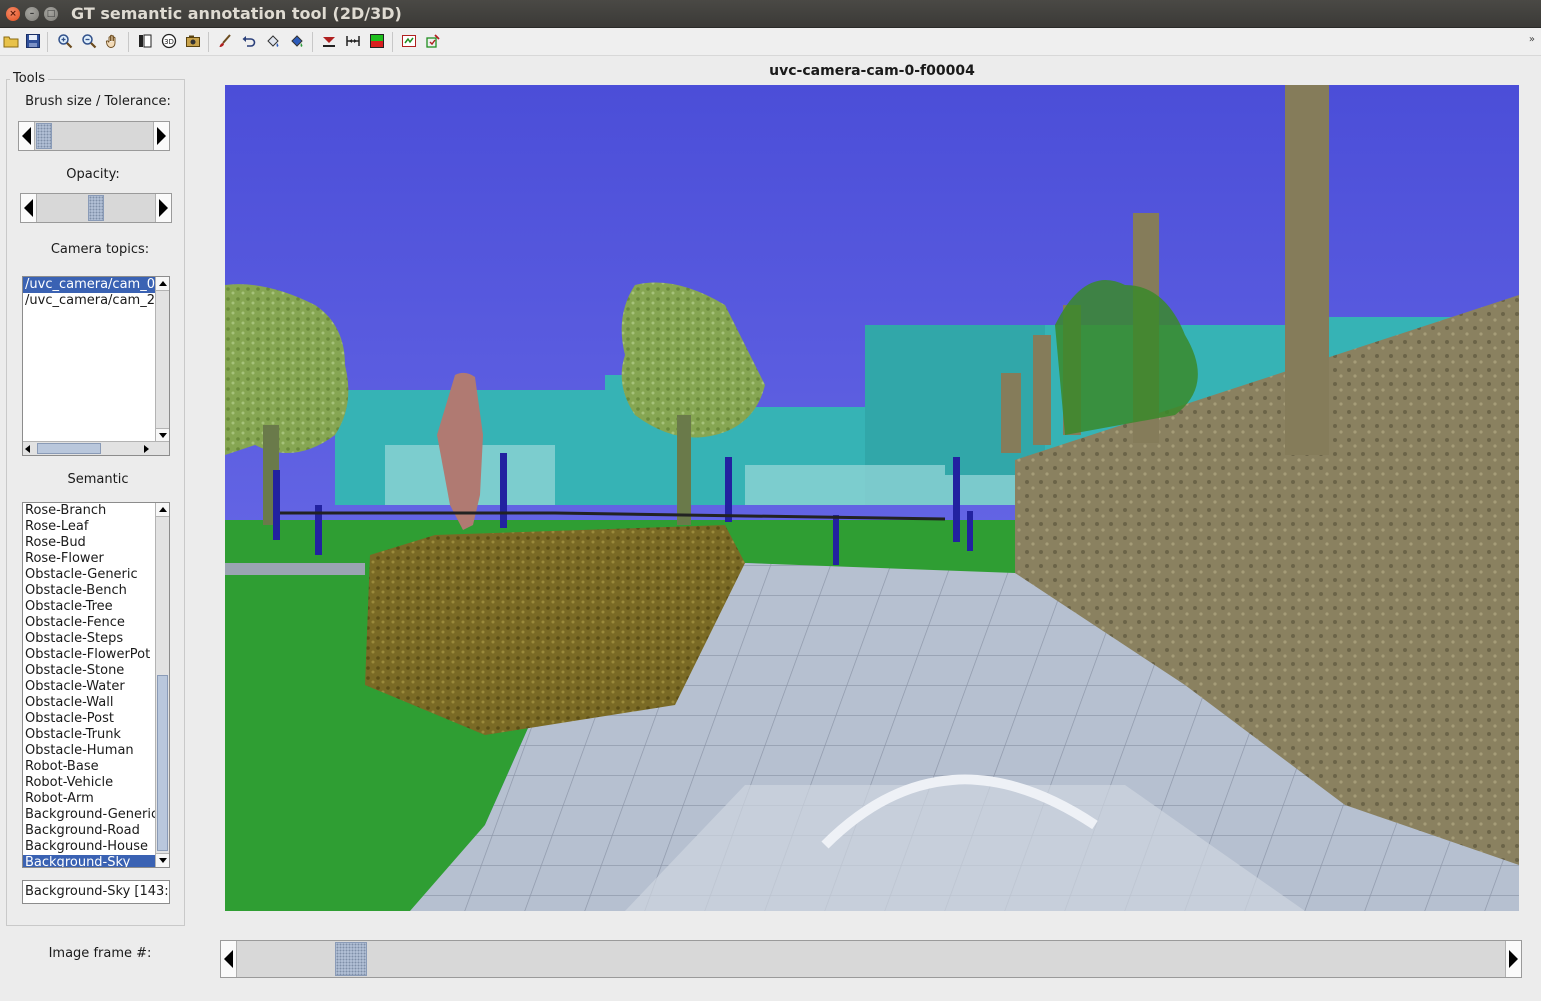 Image resolution: width=1541 pixels, height=1001 pixels. What do you see at coordinates (89, 575) in the screenshot?
I see `semantic-class-item: Obstacle-Generic` at bounding box center [89, 575].